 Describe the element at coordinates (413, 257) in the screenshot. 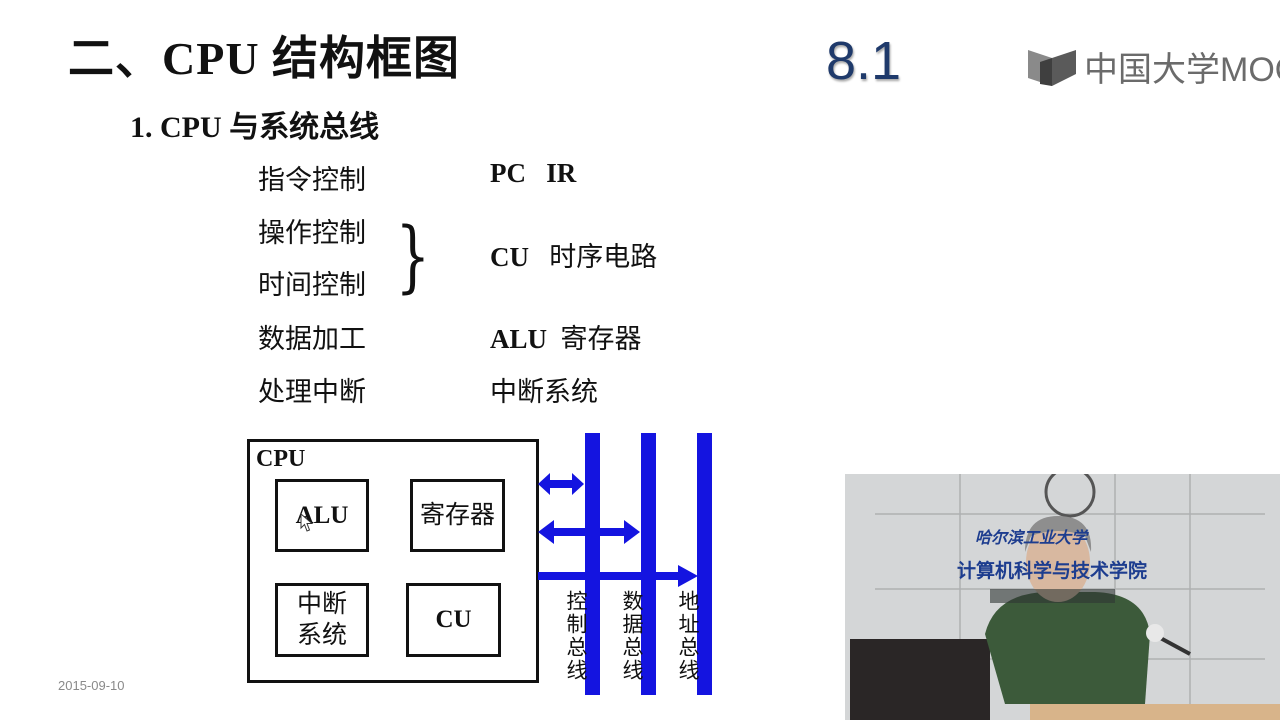

I see `grouping-brace: }` at that location.